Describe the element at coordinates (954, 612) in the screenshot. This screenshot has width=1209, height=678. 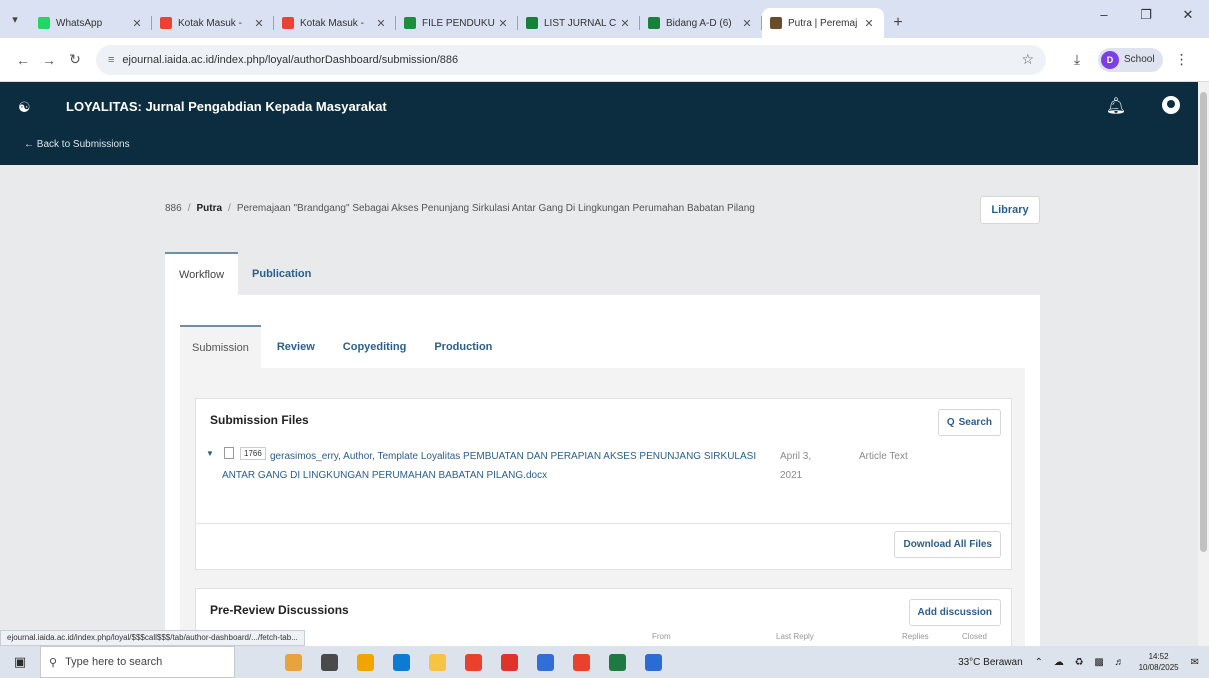
I see `add-discussion-button: Add discussion` at that location.